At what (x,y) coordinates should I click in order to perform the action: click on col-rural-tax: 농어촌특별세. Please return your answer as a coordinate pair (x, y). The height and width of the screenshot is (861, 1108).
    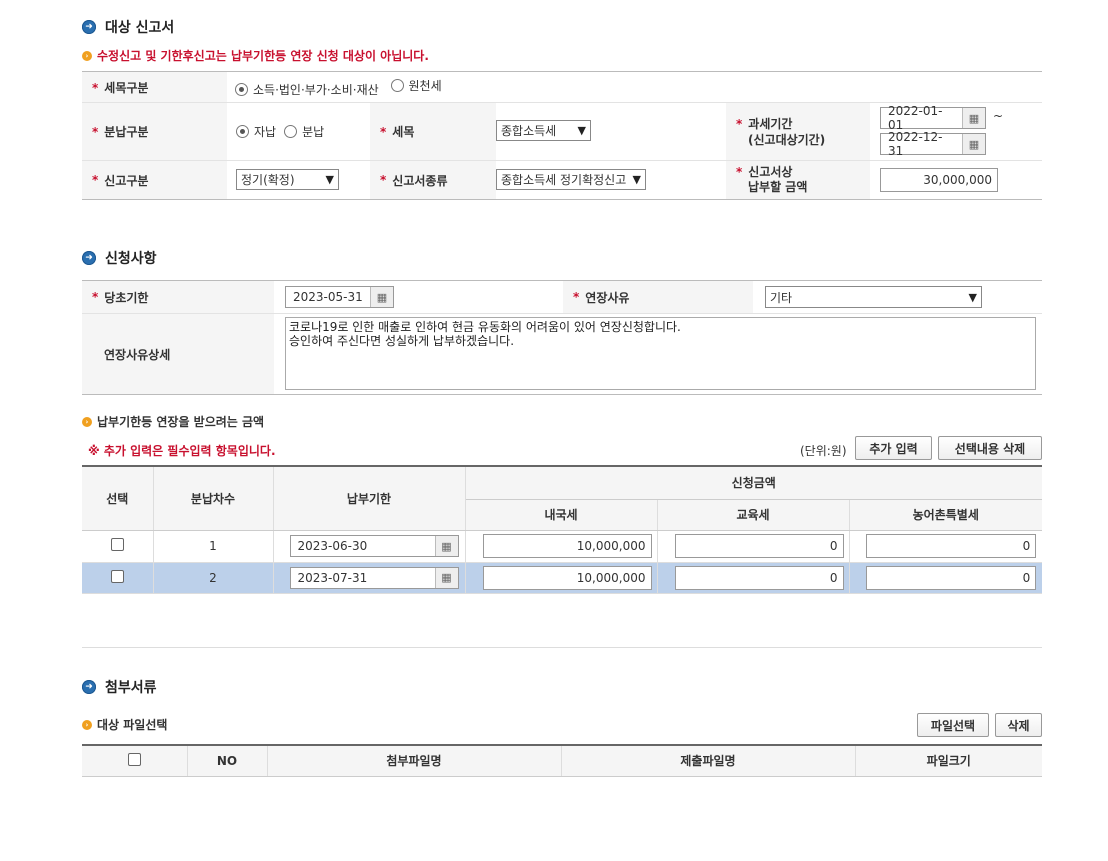
    Looking at the image, I should click on (945, 515).